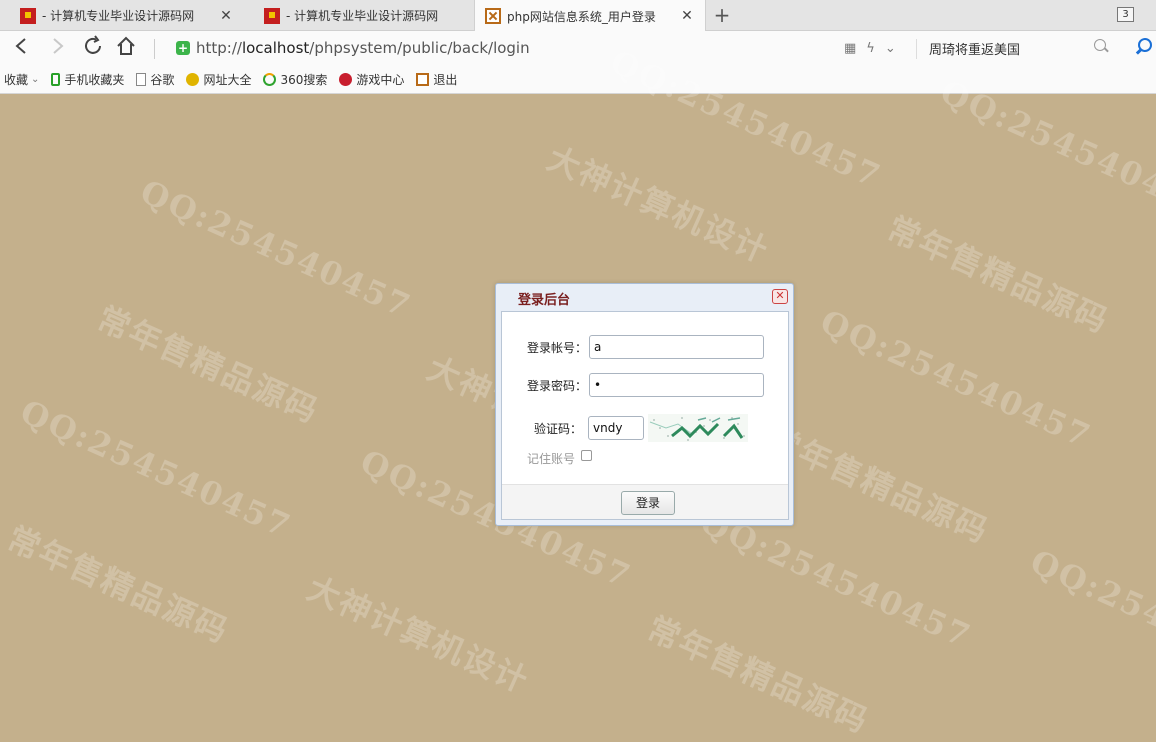 This screenshot has height=742, width=1156. I want to click on bookmark-label: 谷歌, so click(162, 79).